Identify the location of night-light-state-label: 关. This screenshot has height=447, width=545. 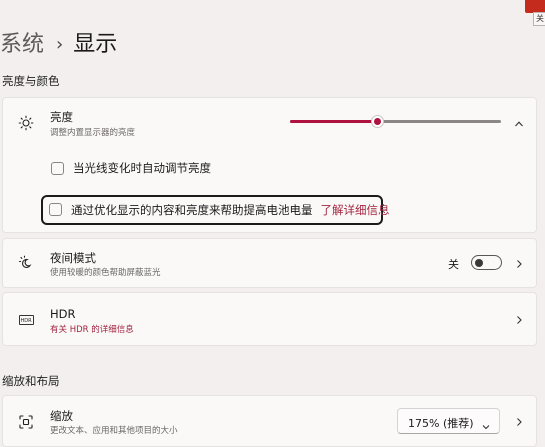
(453, 264).